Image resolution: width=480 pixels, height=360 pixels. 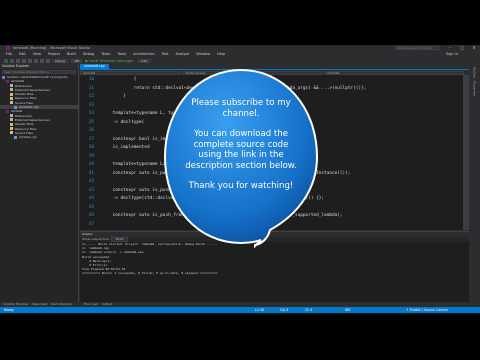 What do you see at coordinates (91, 173) in the screenshot?
I see `line-number: 41` at bounding box center [91, 173].